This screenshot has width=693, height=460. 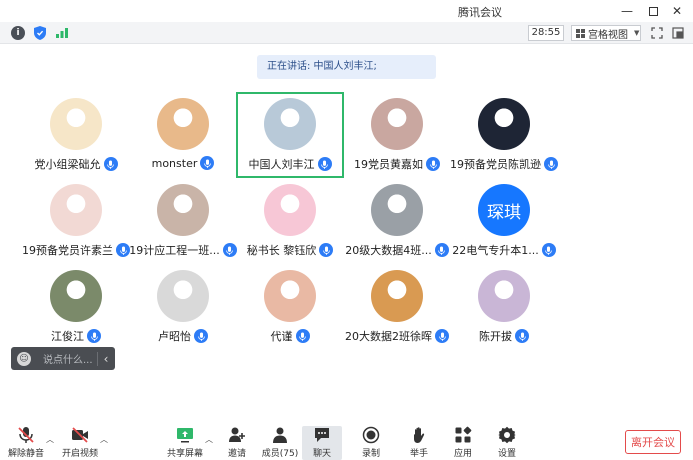 I want to click on chat-button: 聊天, so click(x=322, y=443).